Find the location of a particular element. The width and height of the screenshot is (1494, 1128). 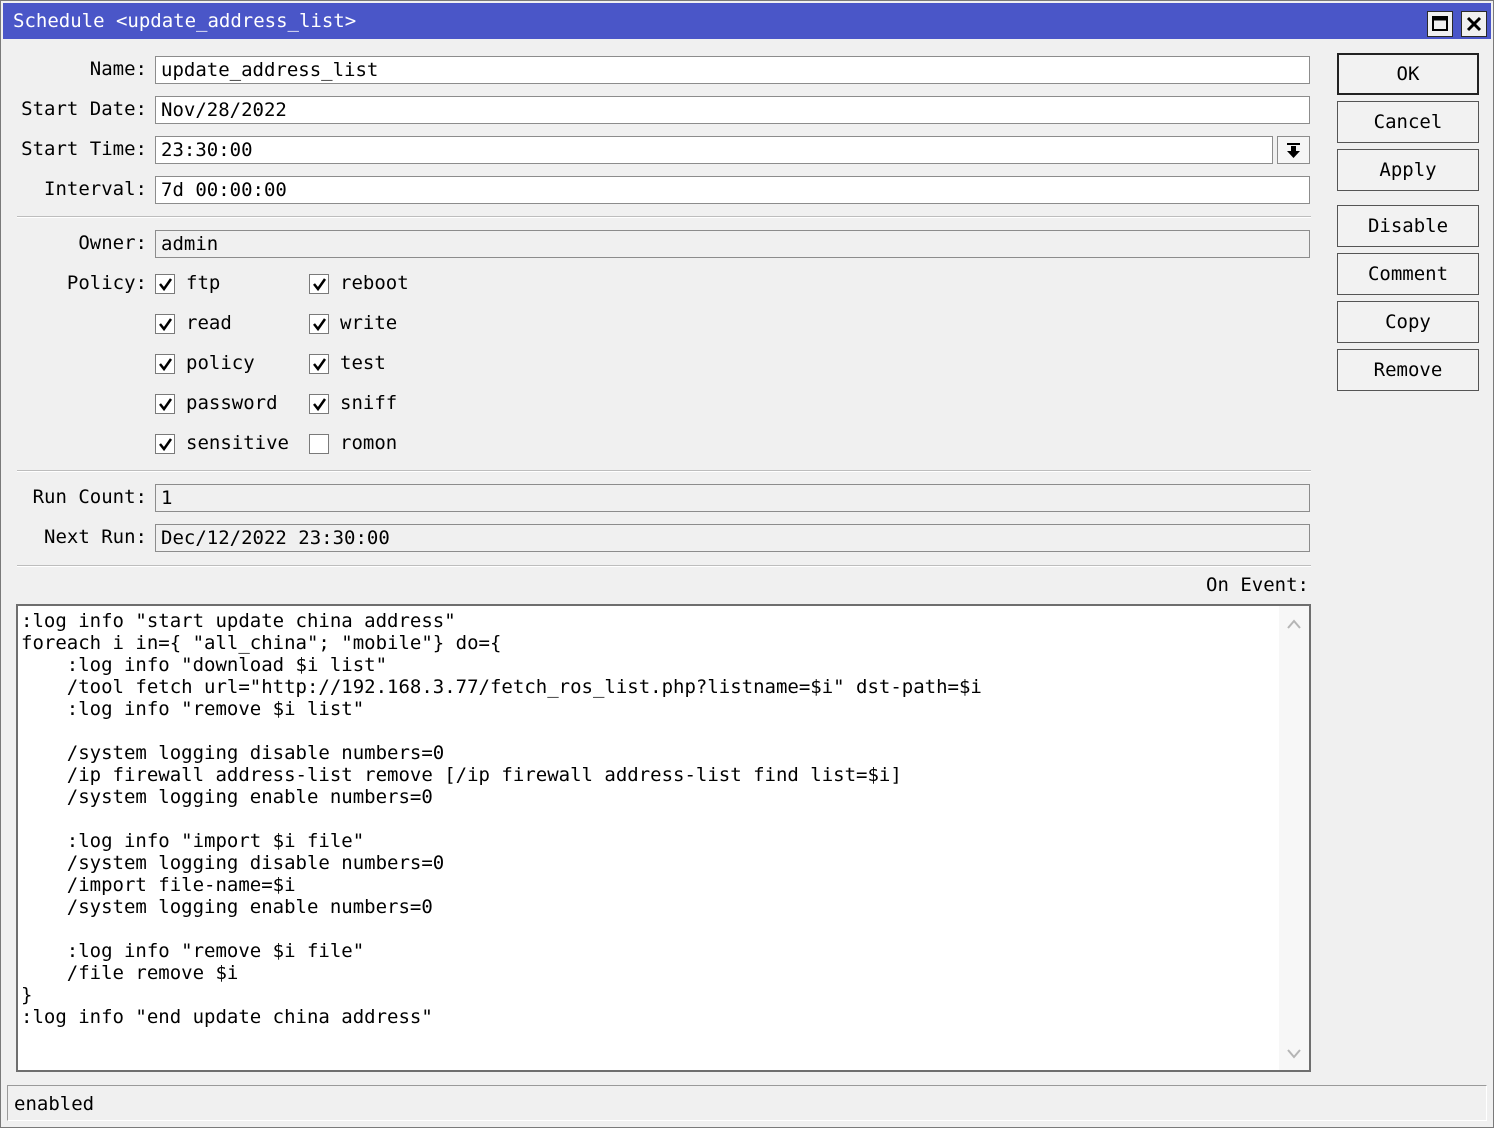

owner-field: admin is located at coordinates (732, 244).